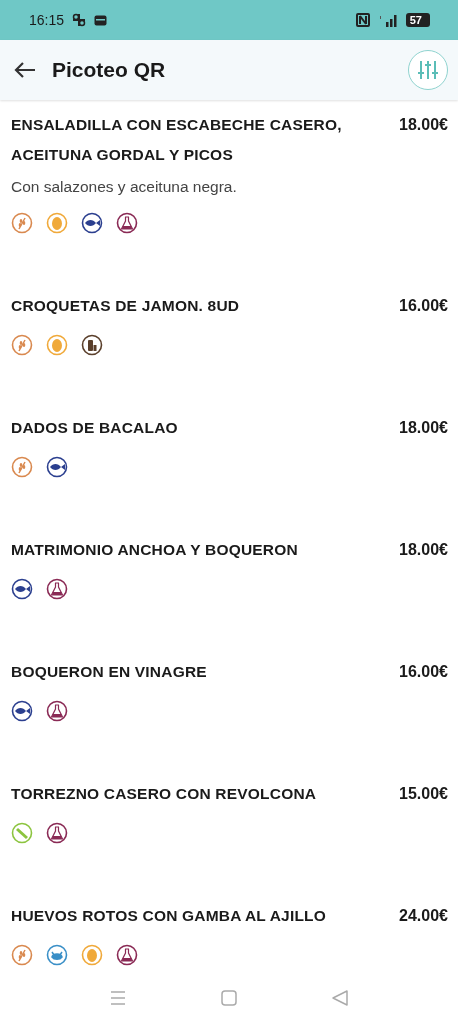 The height and width of the screenshot is (1024, 458). What do you see at coordinates (155, 550) in the screenshot?
I see `dish-name: MATRIMONIO ANCHOA Y BOQUERON` at bounding box center [155, 550].